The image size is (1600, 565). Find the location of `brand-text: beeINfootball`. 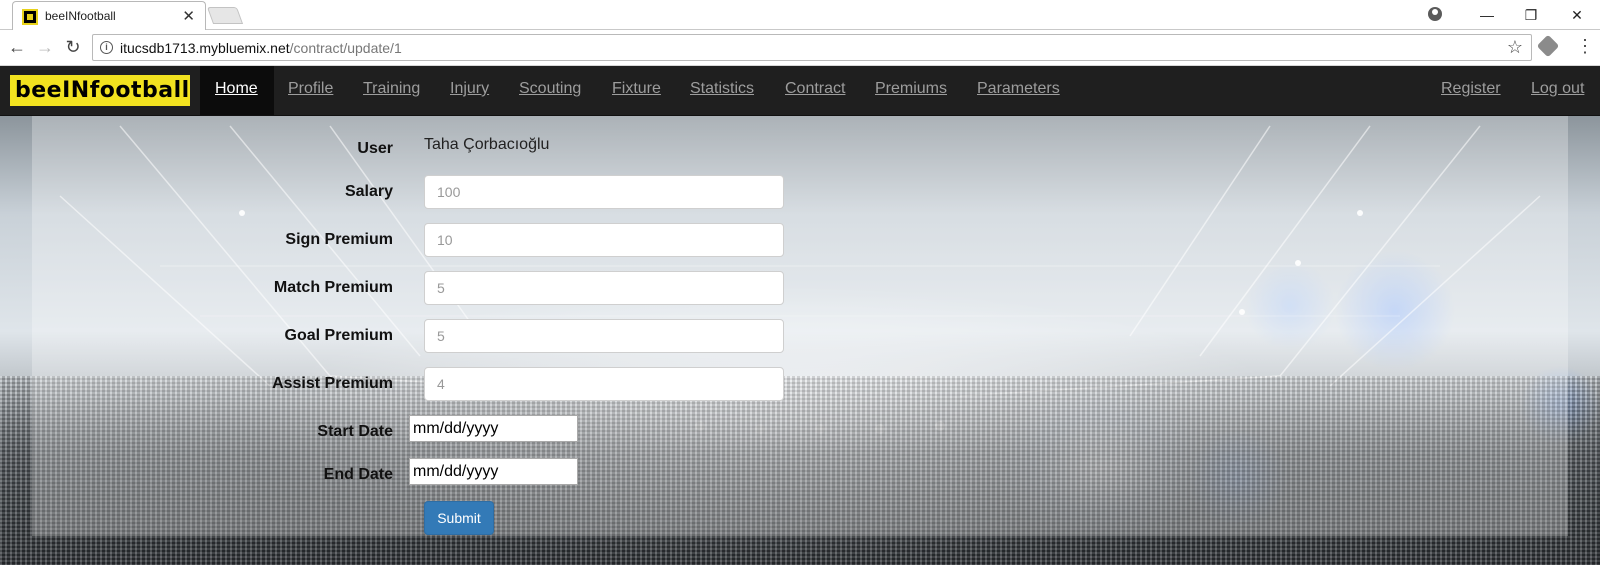

brand-text: beeINfootball is located at coordinates (102, 90).